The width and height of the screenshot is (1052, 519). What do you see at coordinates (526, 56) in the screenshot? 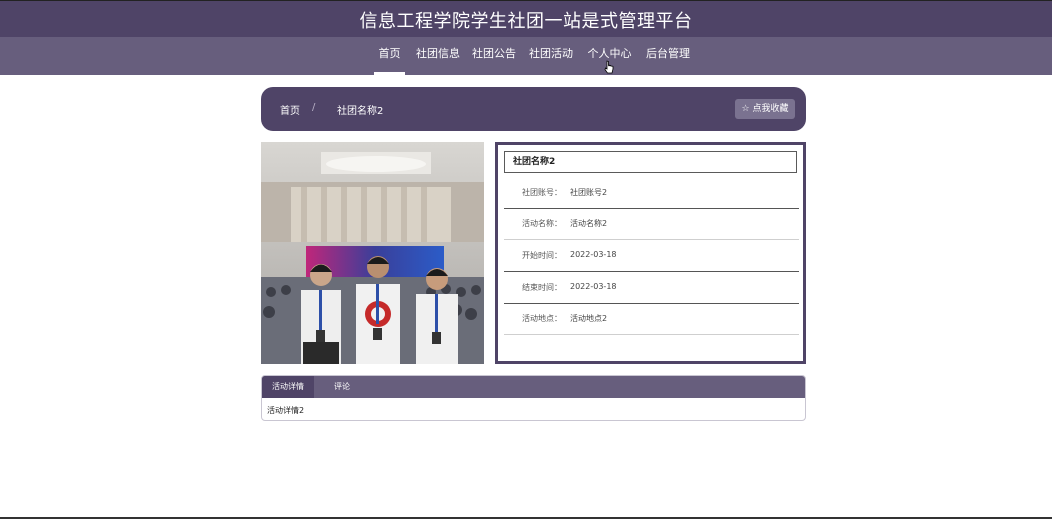
I see `main-nav: 首页 社团信息 社团公告 社团活动 个人中心 后台管理` at bounding box center [526, 56].